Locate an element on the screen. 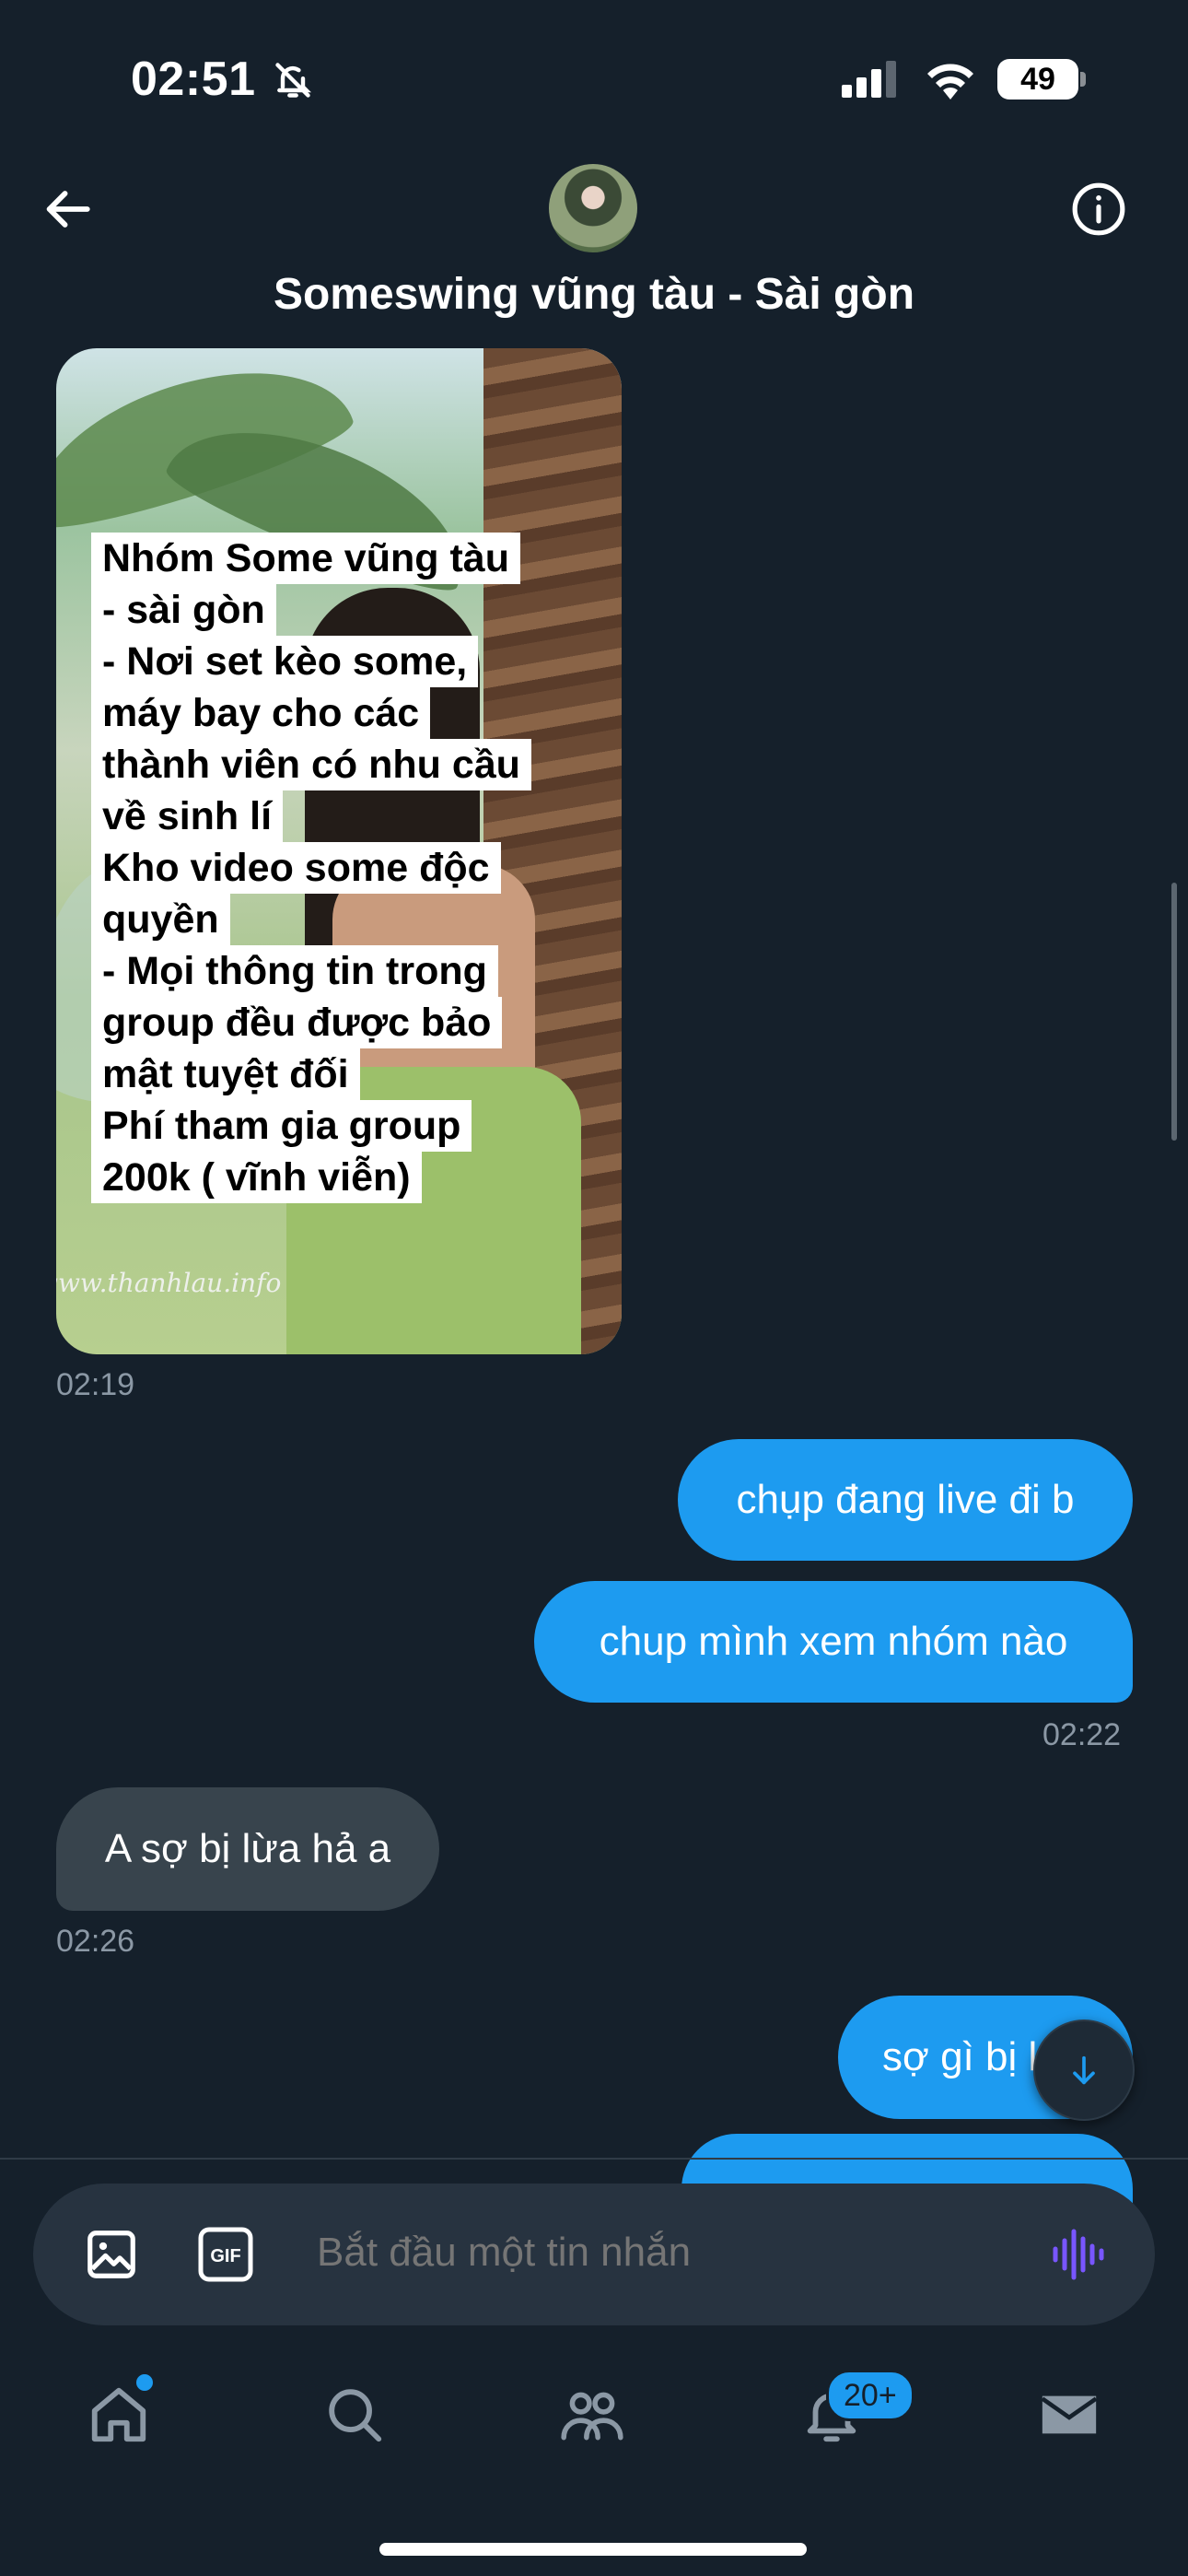 This screenshot has width=1188, height=2576. caption-line: Nhóm Some vũng tàu is located at coordinates (305, 558).